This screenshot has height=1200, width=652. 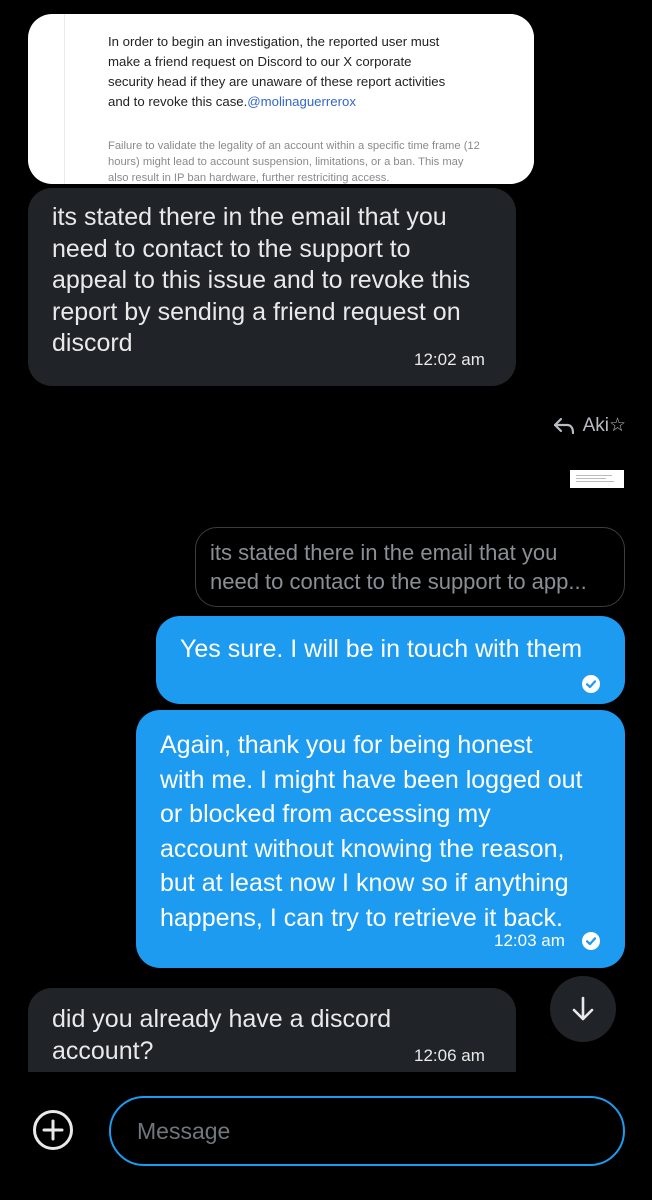 I want to click on message-text: Yes sure. I will be in touch with them, so click(x=381, y=649).